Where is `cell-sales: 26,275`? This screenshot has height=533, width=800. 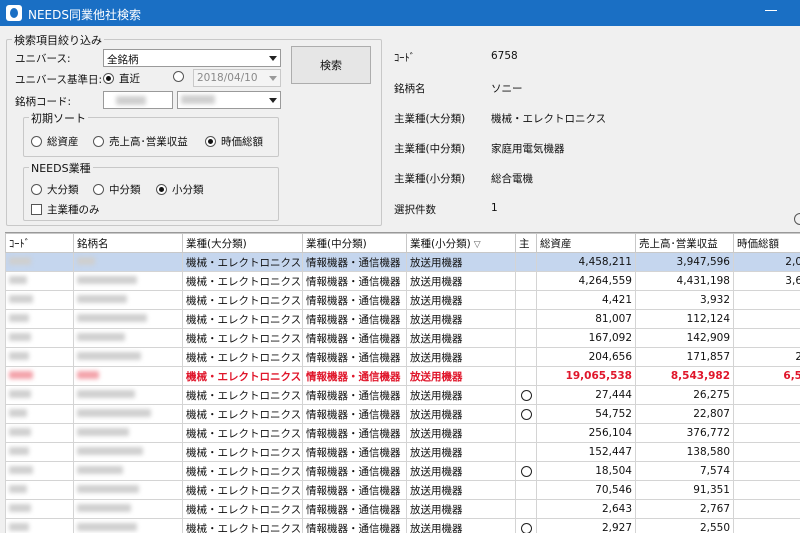
cell-sales: 26,275 is located at coordinates (684, 395).